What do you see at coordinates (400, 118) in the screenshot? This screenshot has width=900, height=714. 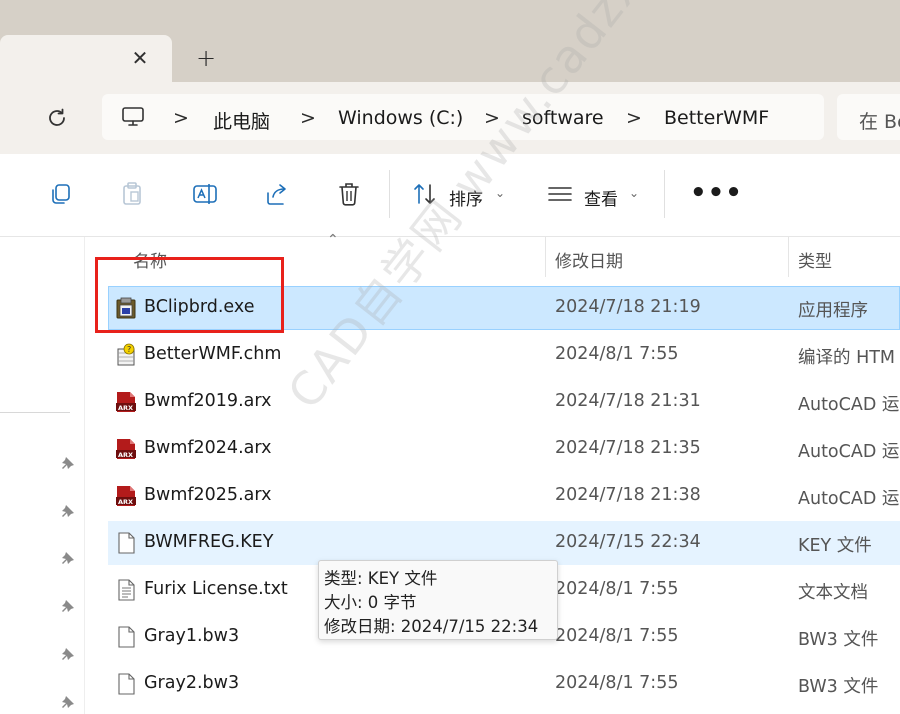 I see `breadcrumb-drive-c: Windows (C:)` at bounding box center [400, 118].